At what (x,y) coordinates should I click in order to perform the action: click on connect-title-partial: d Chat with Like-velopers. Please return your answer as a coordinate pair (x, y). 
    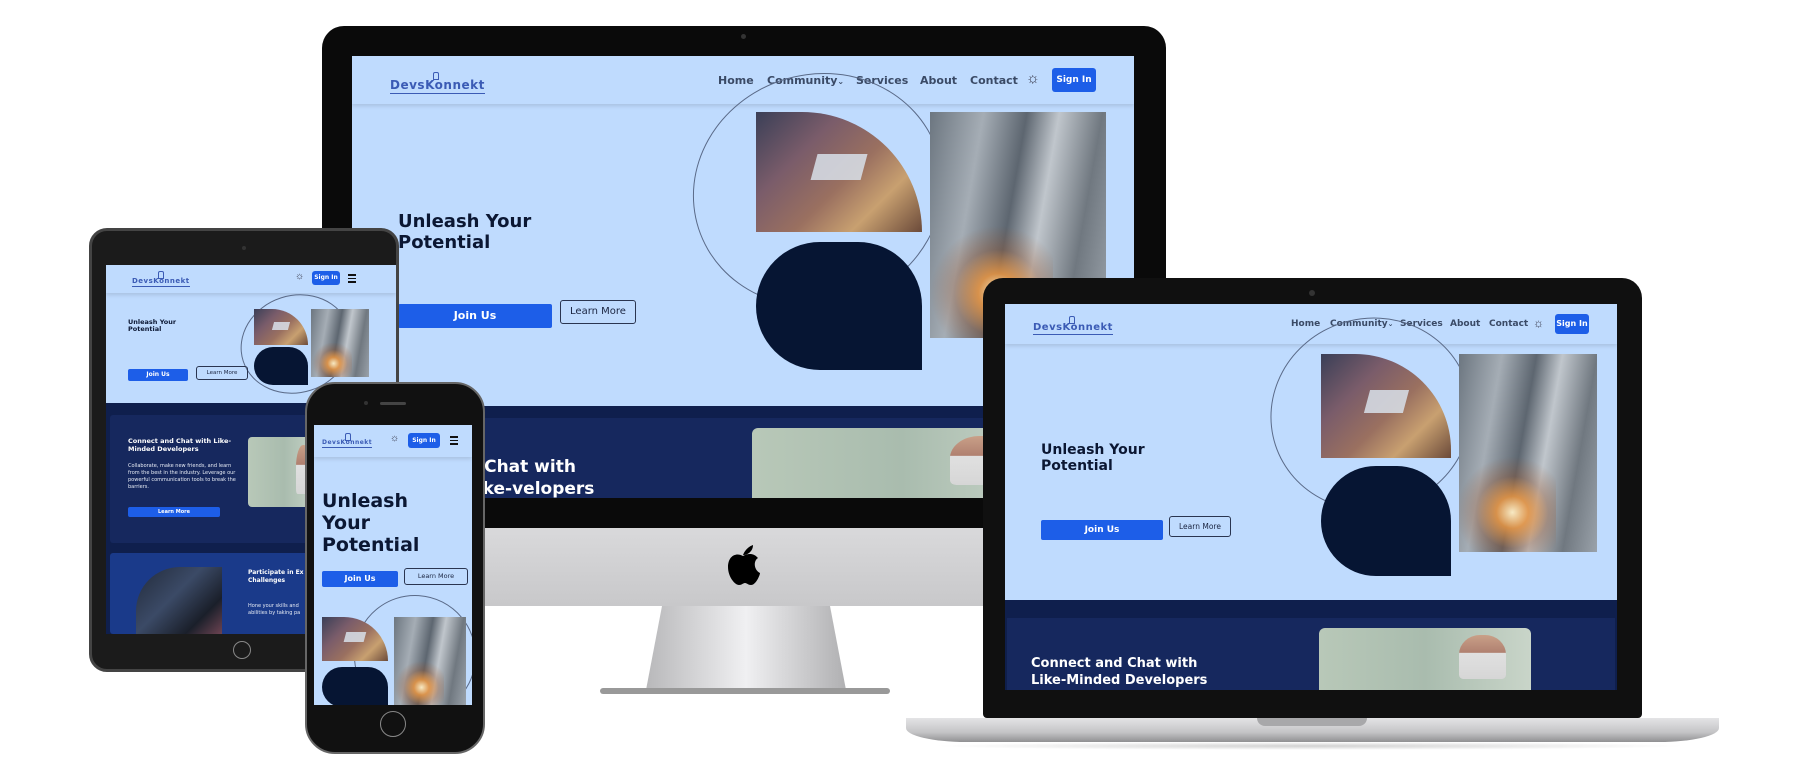
    Looking at the image, I should click on (530, 477).